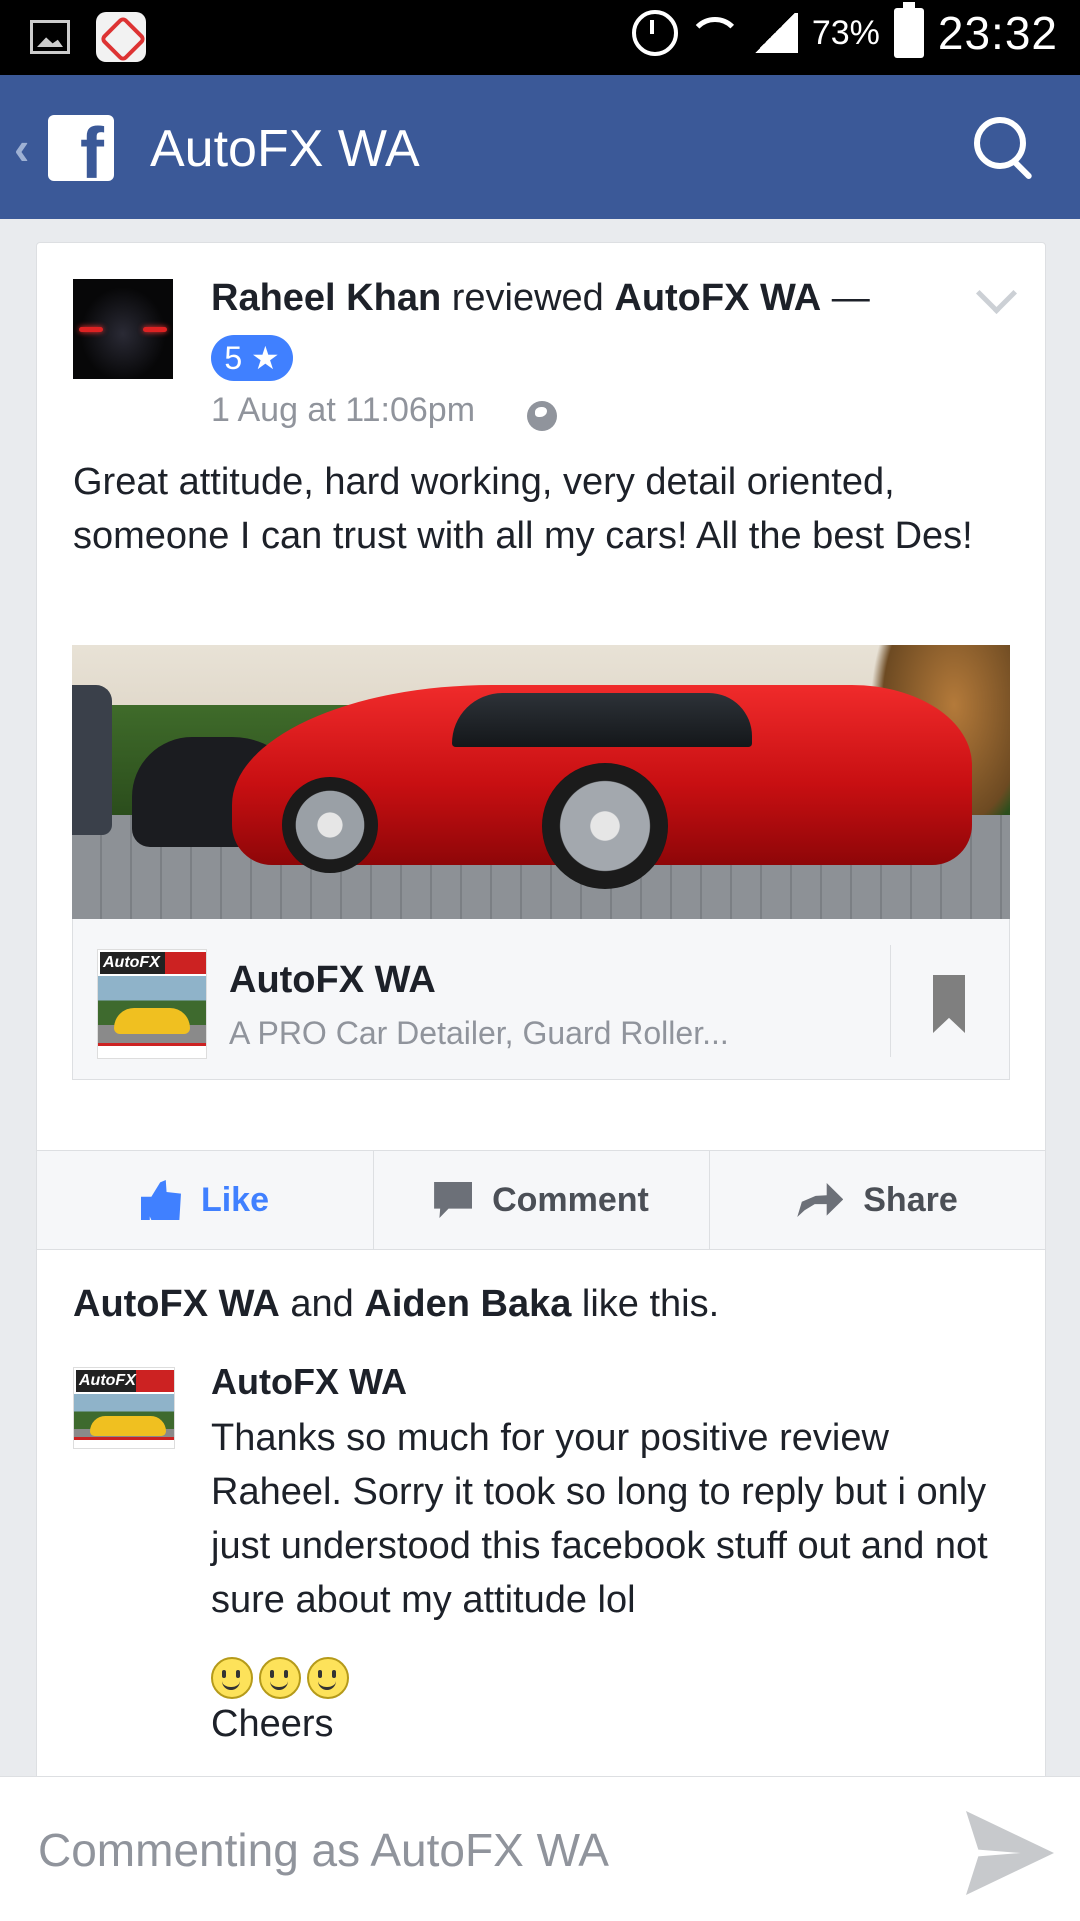 The width and height of the screenshot is (1080, 1921). Describe the element at coordinates (845, 298) in the screenshot. I see `header-dash: —` at that location.